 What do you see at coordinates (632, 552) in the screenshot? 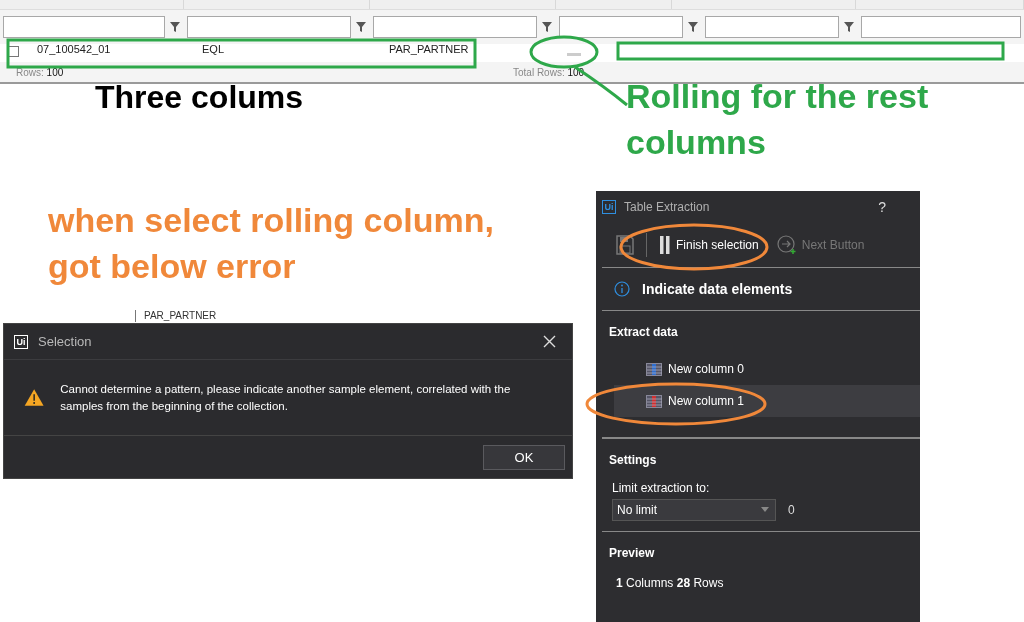
I see `section-title: Preview` at bounding box center [632, 552].